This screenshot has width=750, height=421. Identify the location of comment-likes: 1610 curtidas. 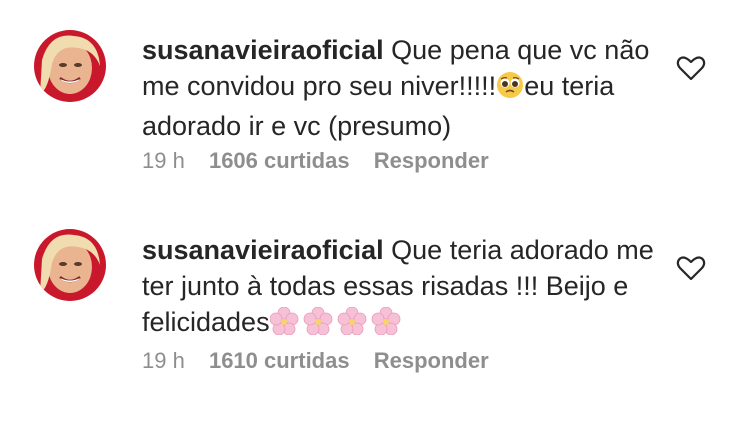
(279, 361).